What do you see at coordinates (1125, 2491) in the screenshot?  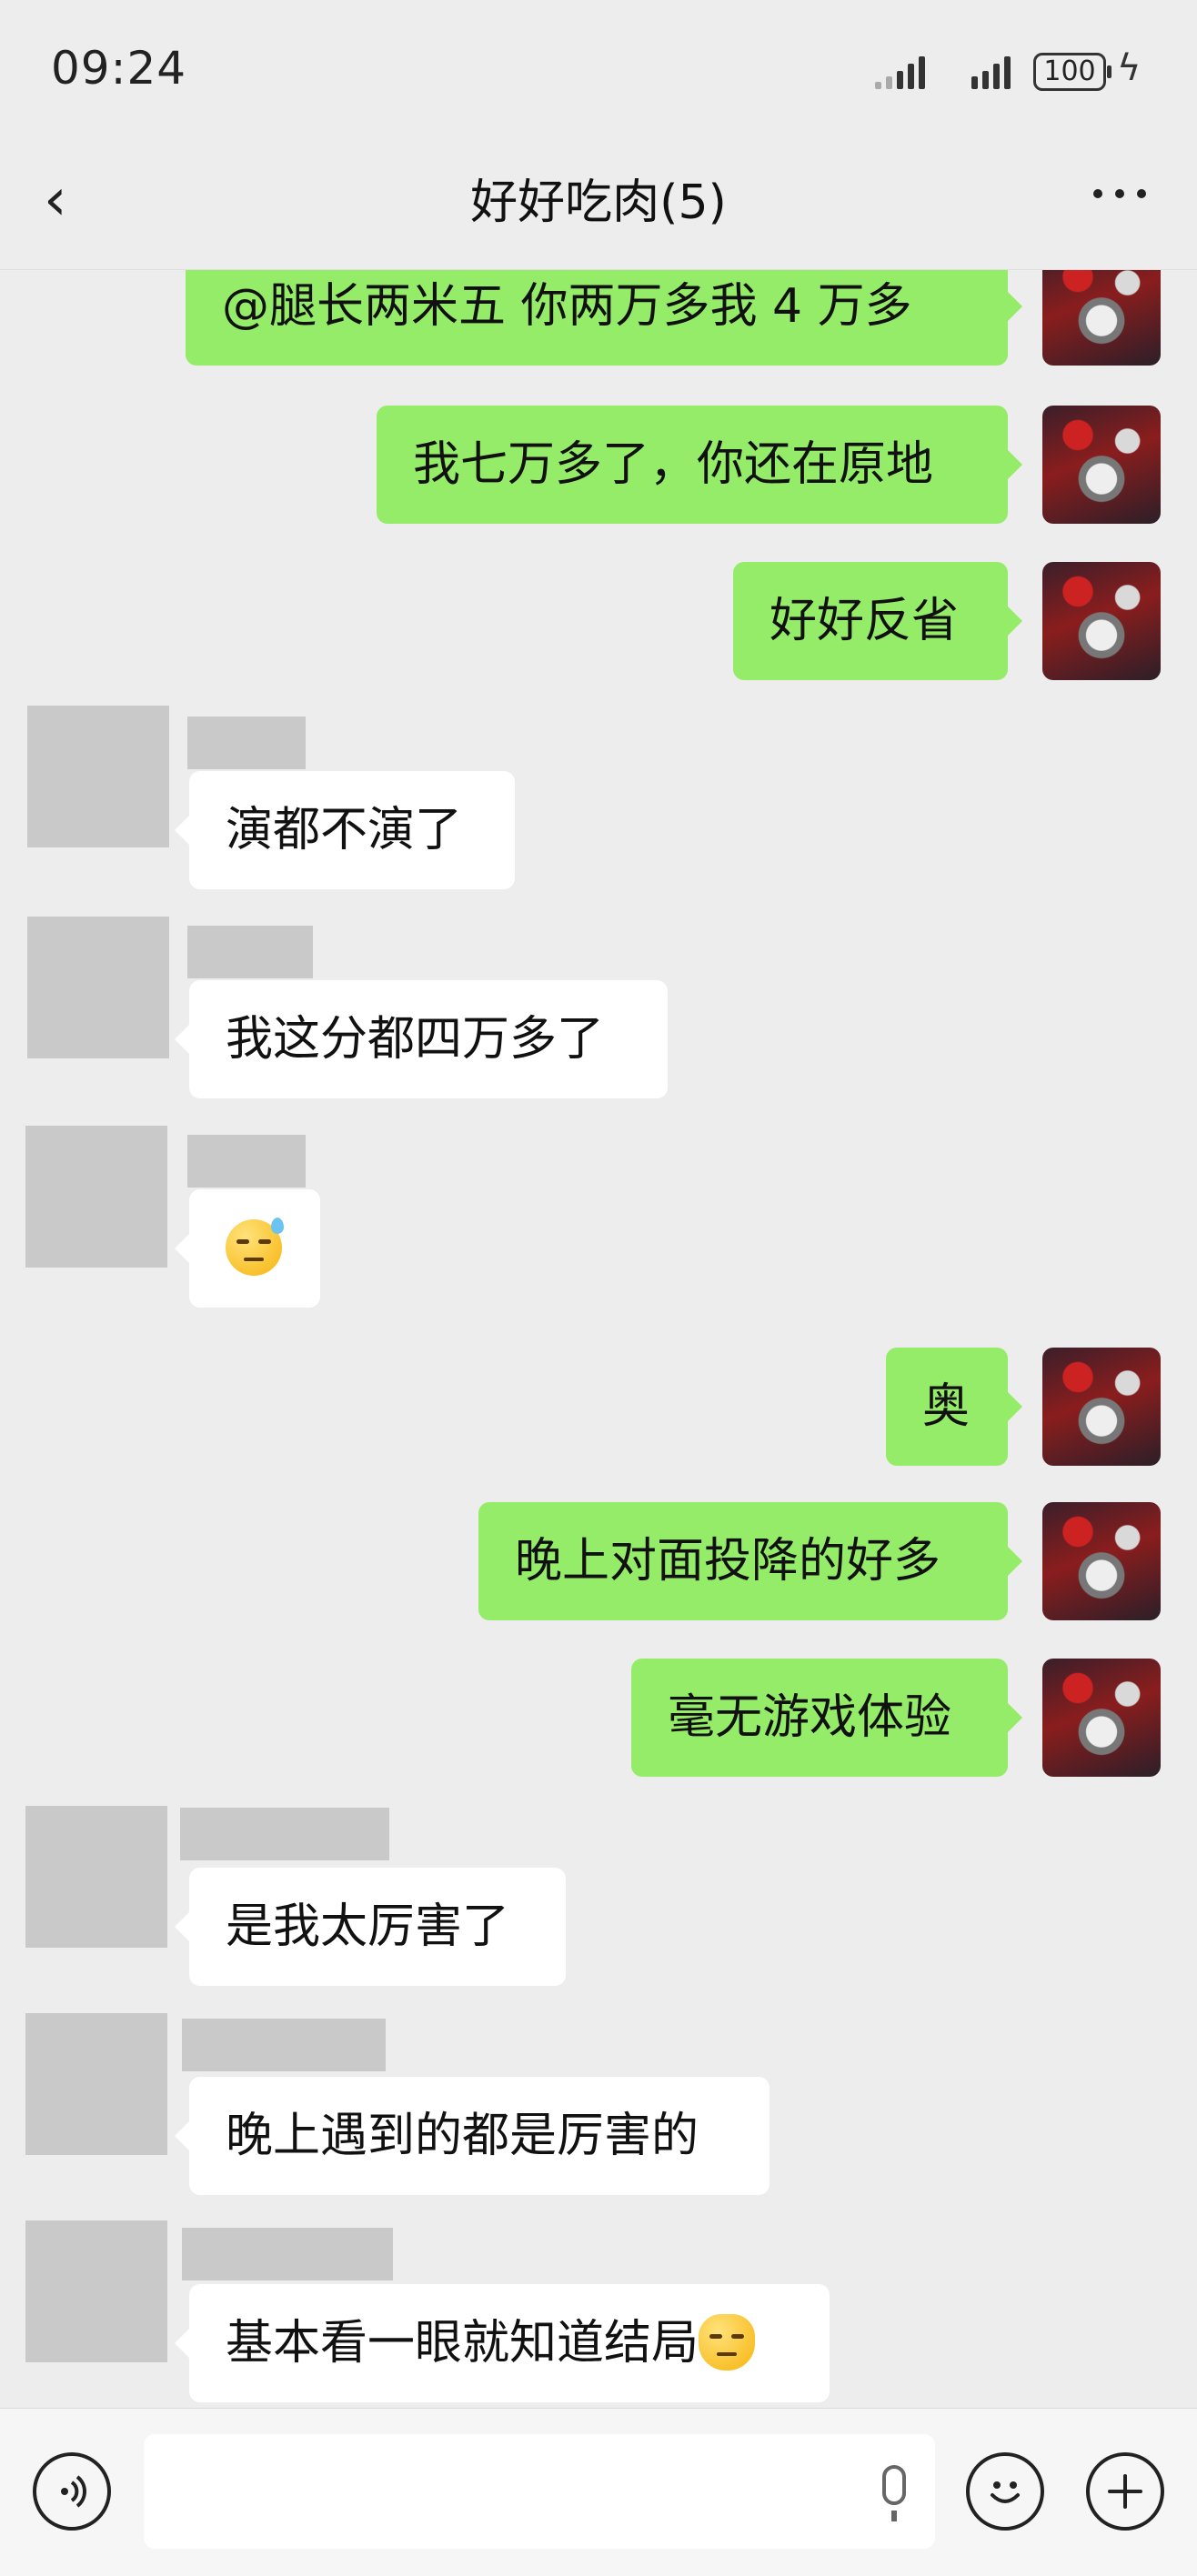 I see `plus-icon` at bounding box center [1125, 2491].